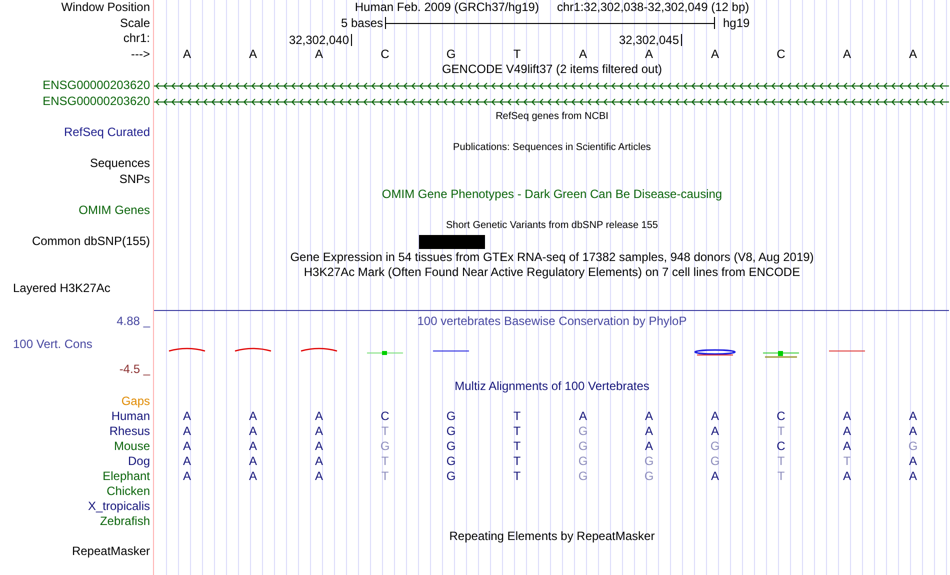 Image resolution: width=950 pixels, height=575 pixels. What do you see at coordinates (61, 287) in the screenshot?
I see `track-label: Layered H3K27Ac` at bounding box center [61, 287].